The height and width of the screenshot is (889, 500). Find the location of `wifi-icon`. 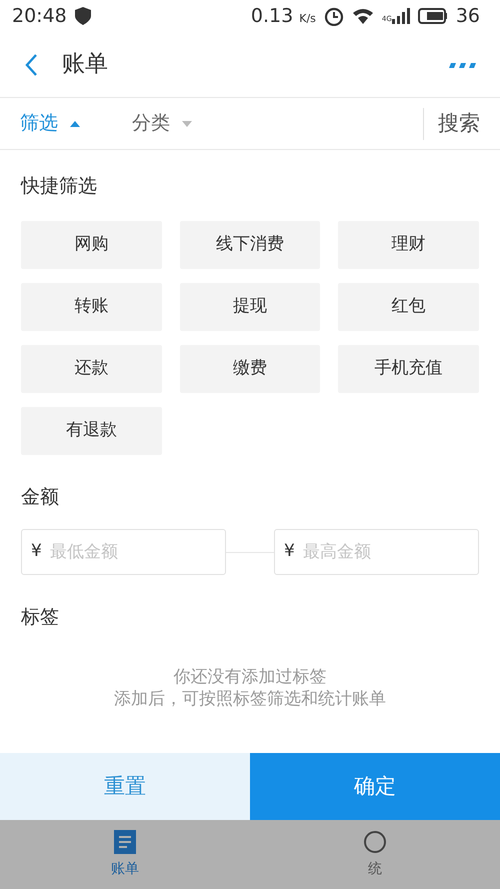

wifi-icon is located at coordinates (363, 16).